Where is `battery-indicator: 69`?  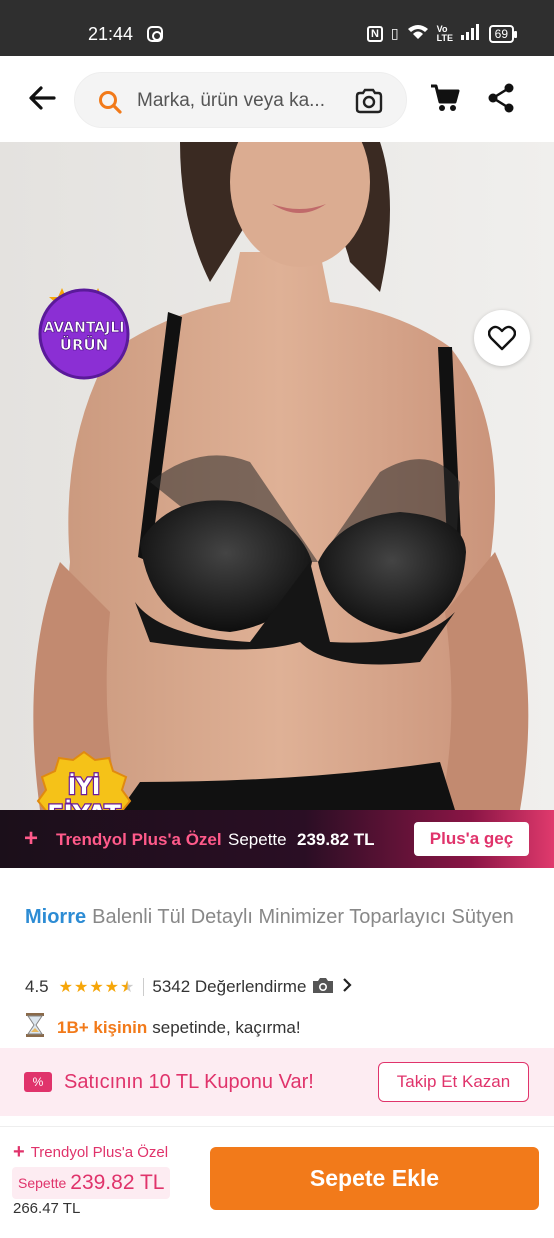
battery-indicator: 69 is located at coordinates (503, 33).